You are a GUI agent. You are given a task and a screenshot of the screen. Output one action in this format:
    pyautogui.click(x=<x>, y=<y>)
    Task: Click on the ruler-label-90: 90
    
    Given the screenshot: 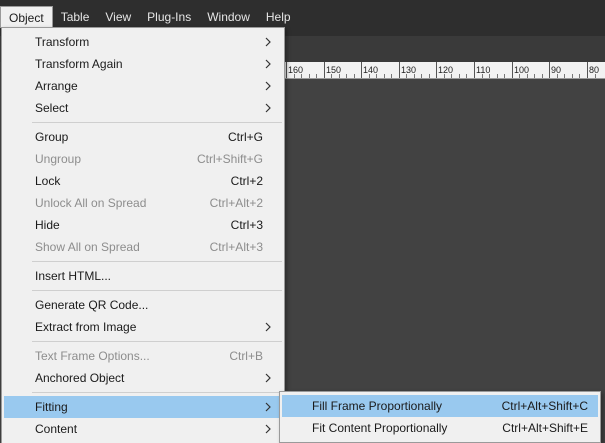 What is the action you would take?
    pyautogui.click(x=556, y=70)
    